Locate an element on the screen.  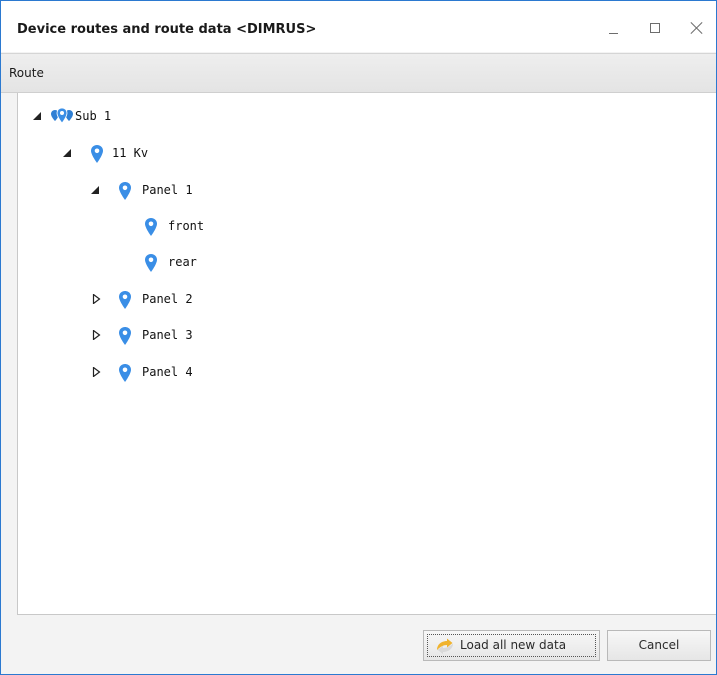
tree-item-label: front is located at coordinates (186, 226).